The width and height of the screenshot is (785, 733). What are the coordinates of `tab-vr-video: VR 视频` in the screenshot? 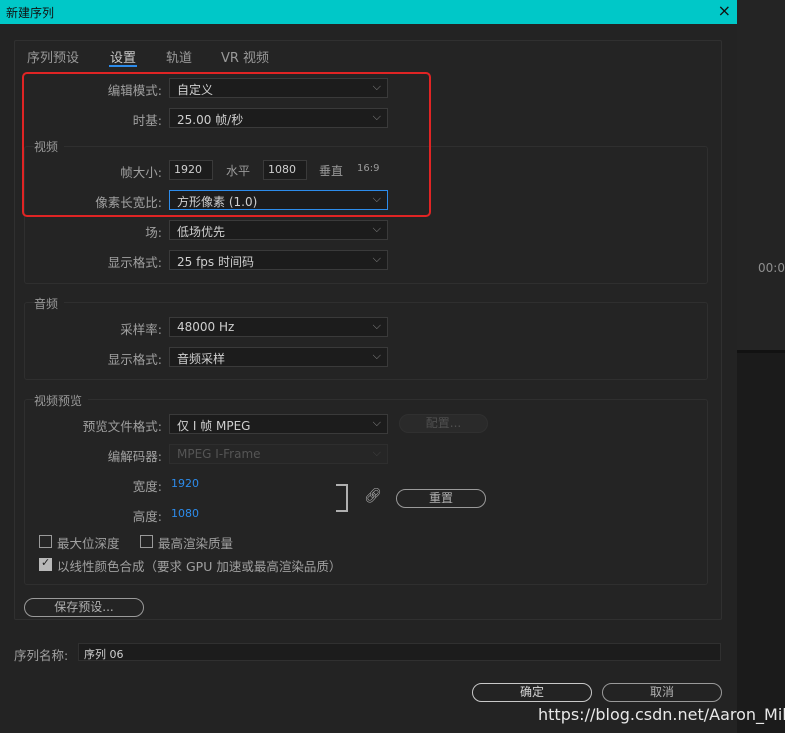 It's located at (245, 56).